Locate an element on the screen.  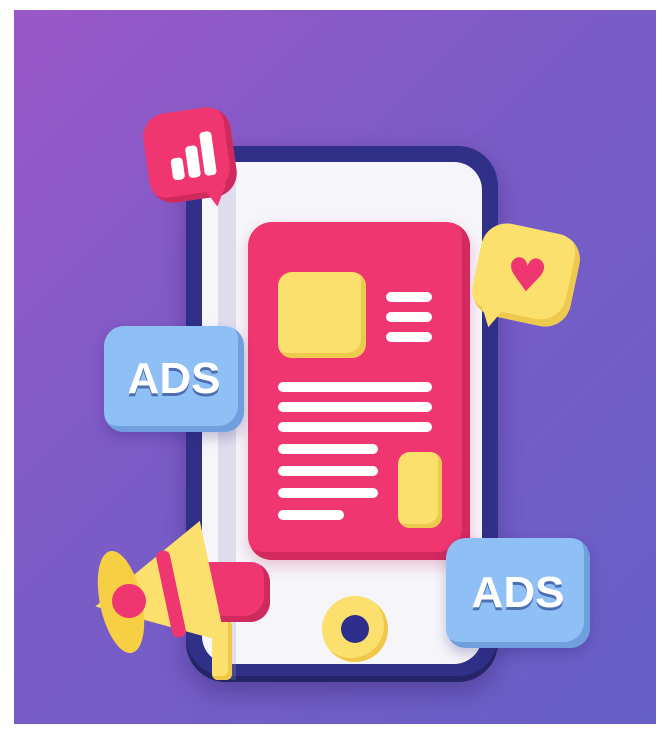
bar-chart-icon is located at coordinates (190, 155).